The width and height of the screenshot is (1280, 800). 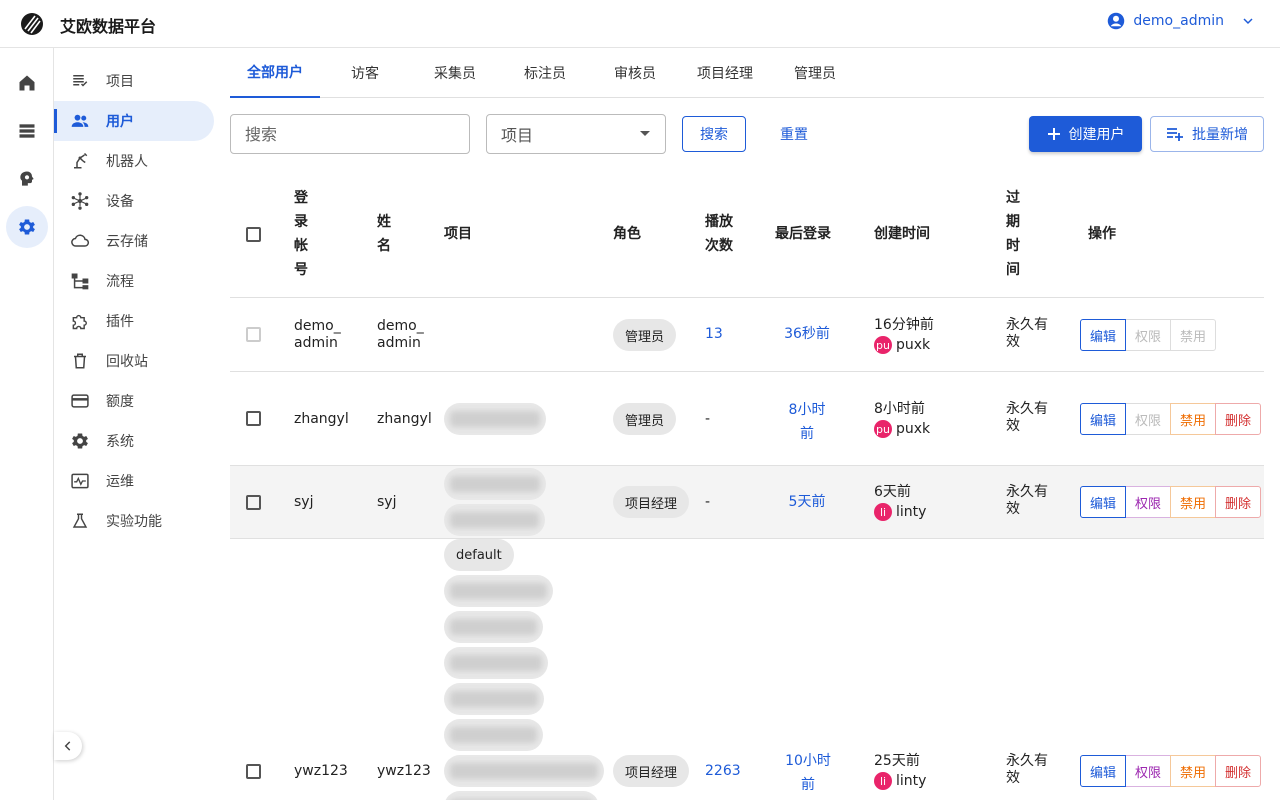 What do you see at coordinates (108, 26) in the screenshot?
I see `app-title: 艾欧数据平台` at bounding box center [108, 26].